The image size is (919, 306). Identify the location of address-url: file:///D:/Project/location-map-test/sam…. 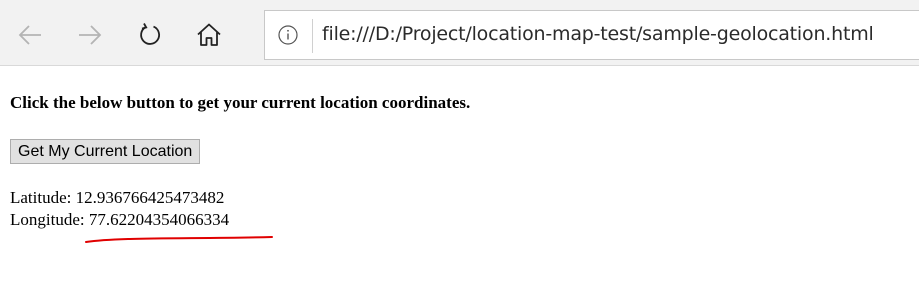
(598, 34).